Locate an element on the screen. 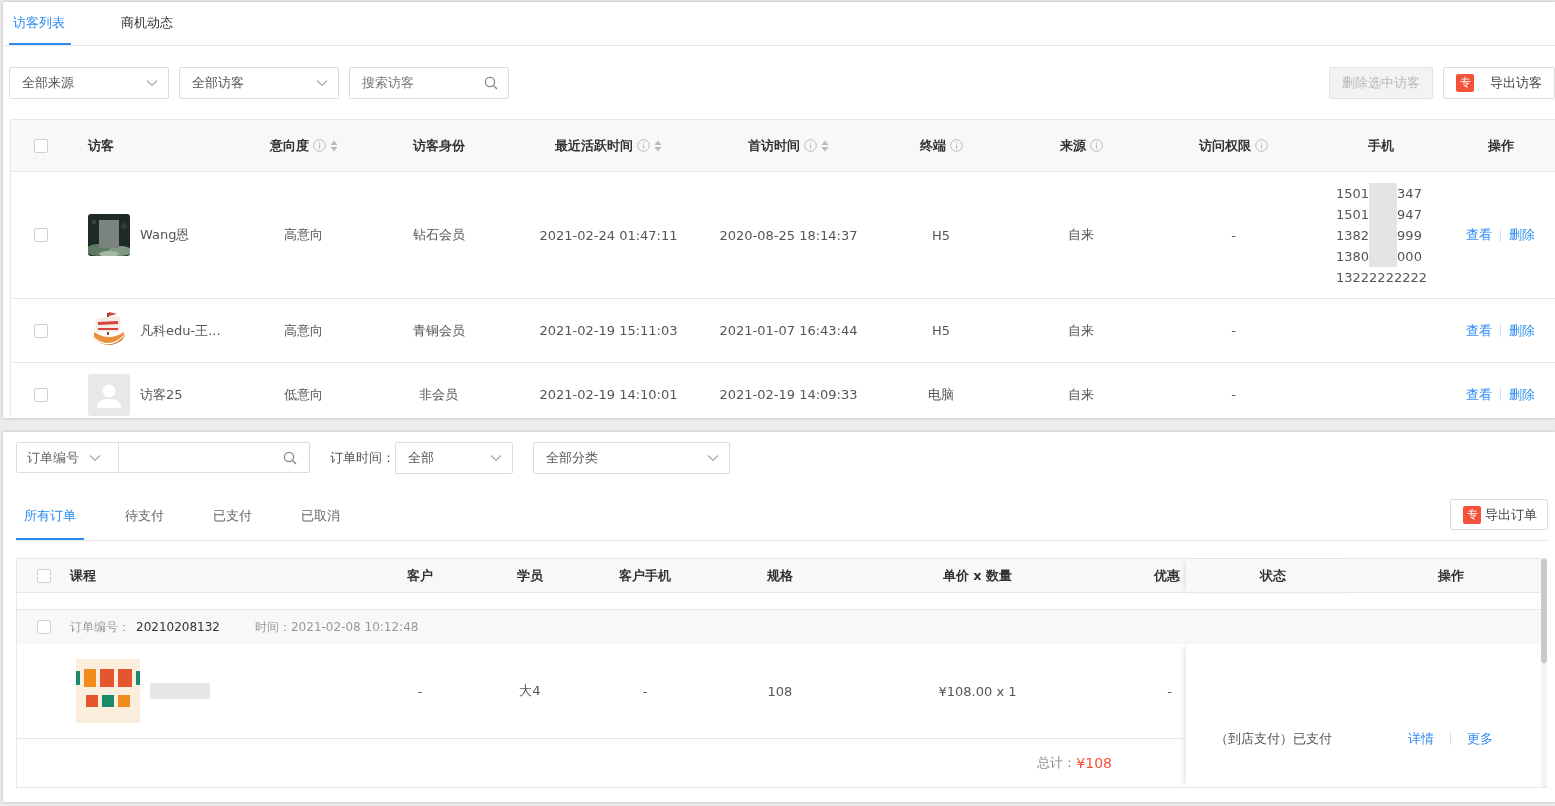 The height and width of the screenshot is (806, 1555). tab: 商机动态 is located at coordinates (147, 29).